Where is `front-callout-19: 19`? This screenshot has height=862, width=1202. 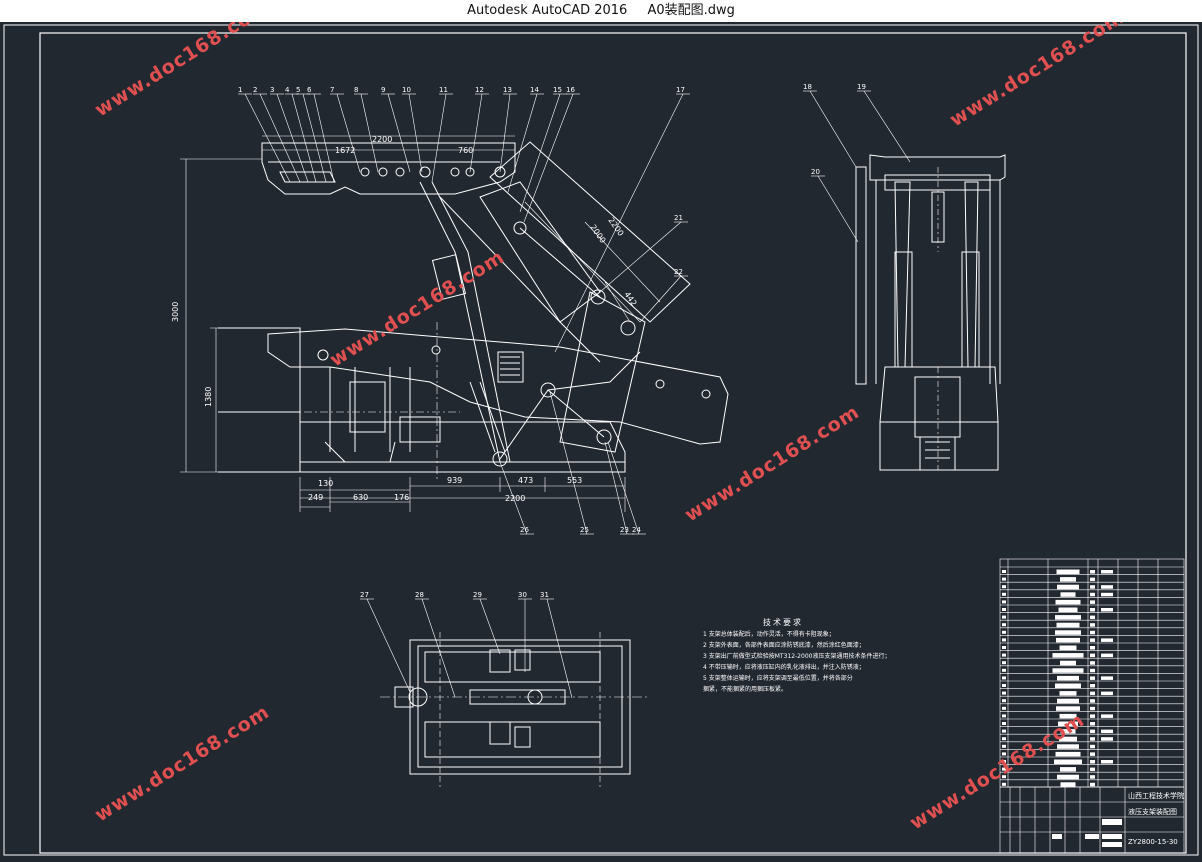 front-callout-19: 19 is located at coordinates (884, 123).